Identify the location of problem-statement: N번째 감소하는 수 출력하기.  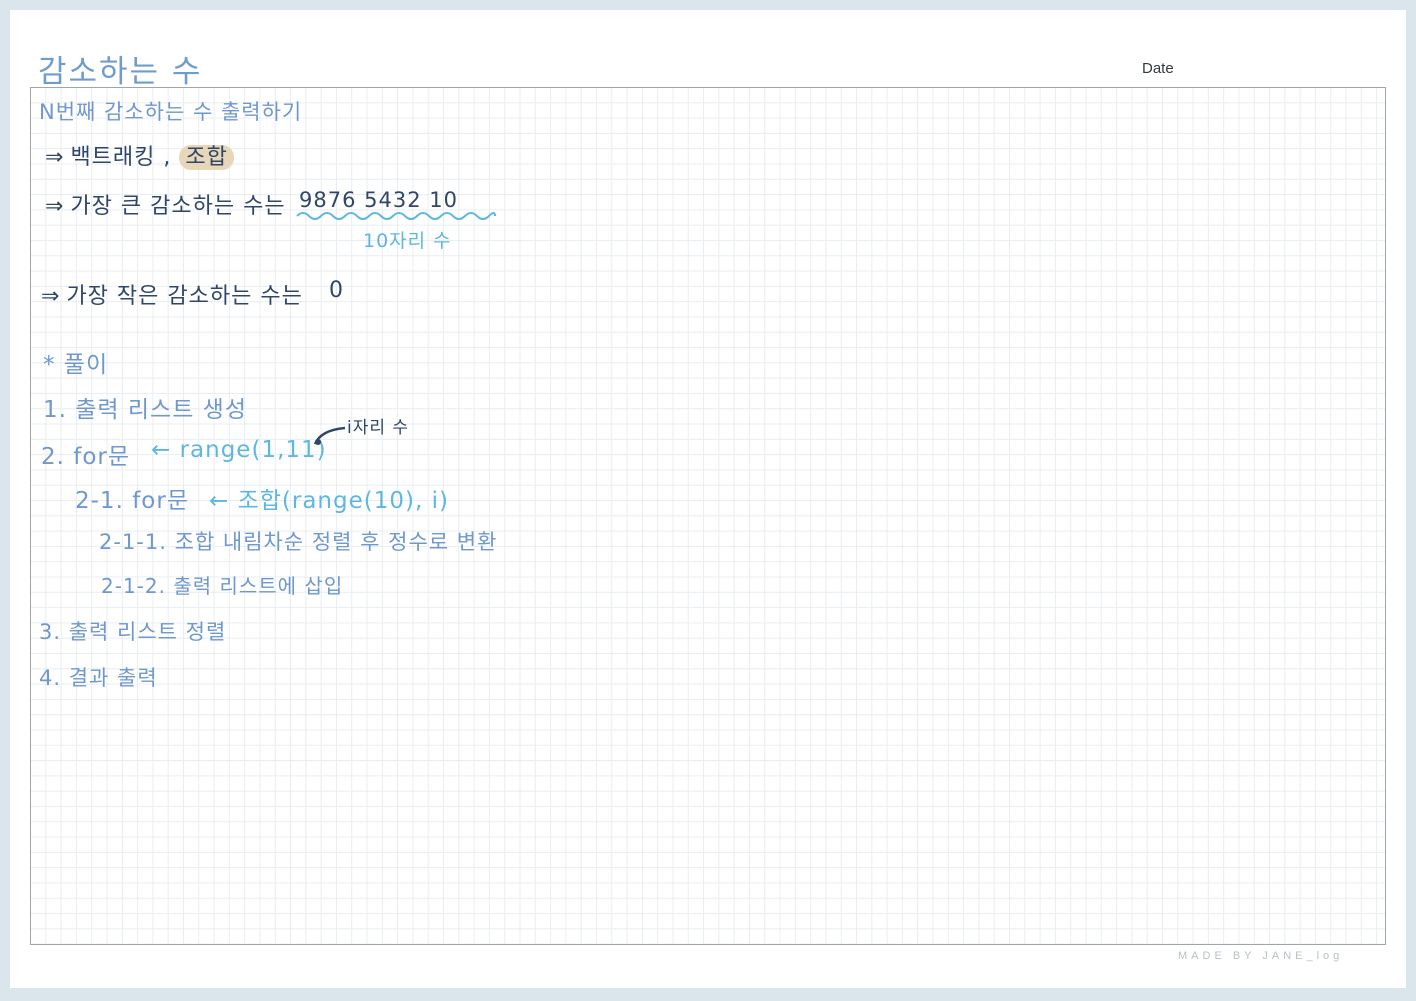
(171, 112).